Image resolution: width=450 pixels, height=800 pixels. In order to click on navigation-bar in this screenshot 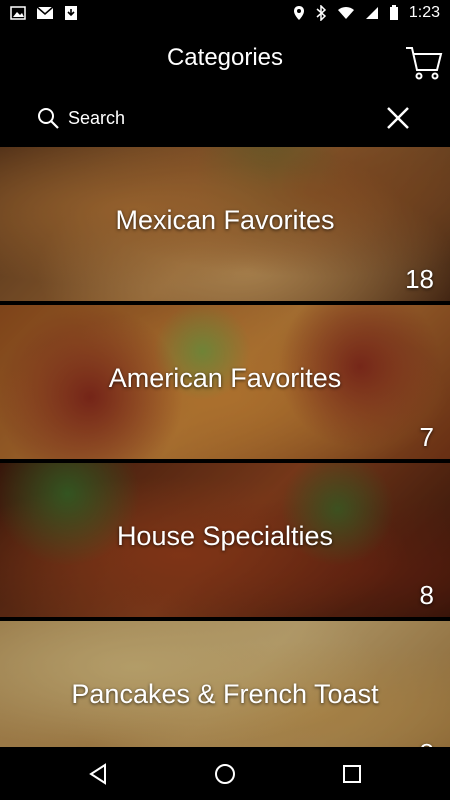, I will do `click(225, 774)`.